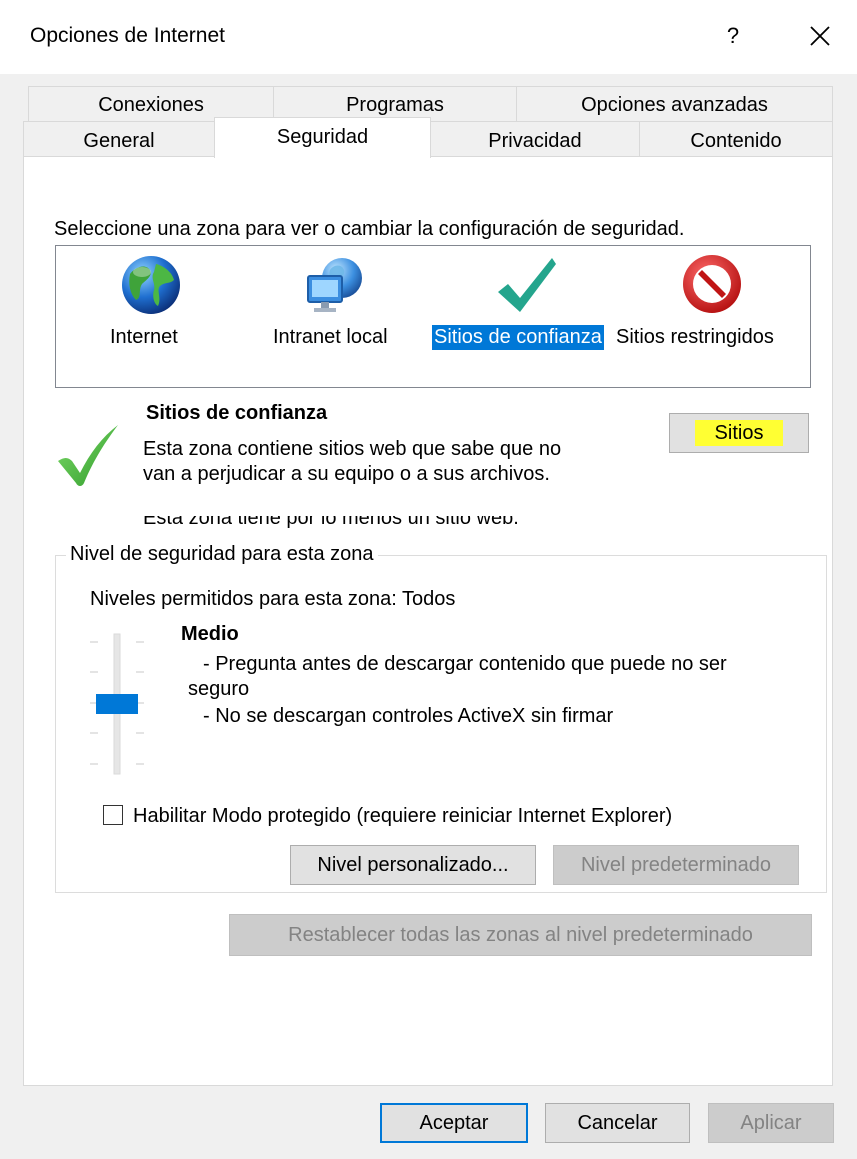  What do you see at coordinates (695, 337) in the screenshot?
I see `zone-sitios-restringidos-label: Sitios restringidos` at bounding box center [695, 337].